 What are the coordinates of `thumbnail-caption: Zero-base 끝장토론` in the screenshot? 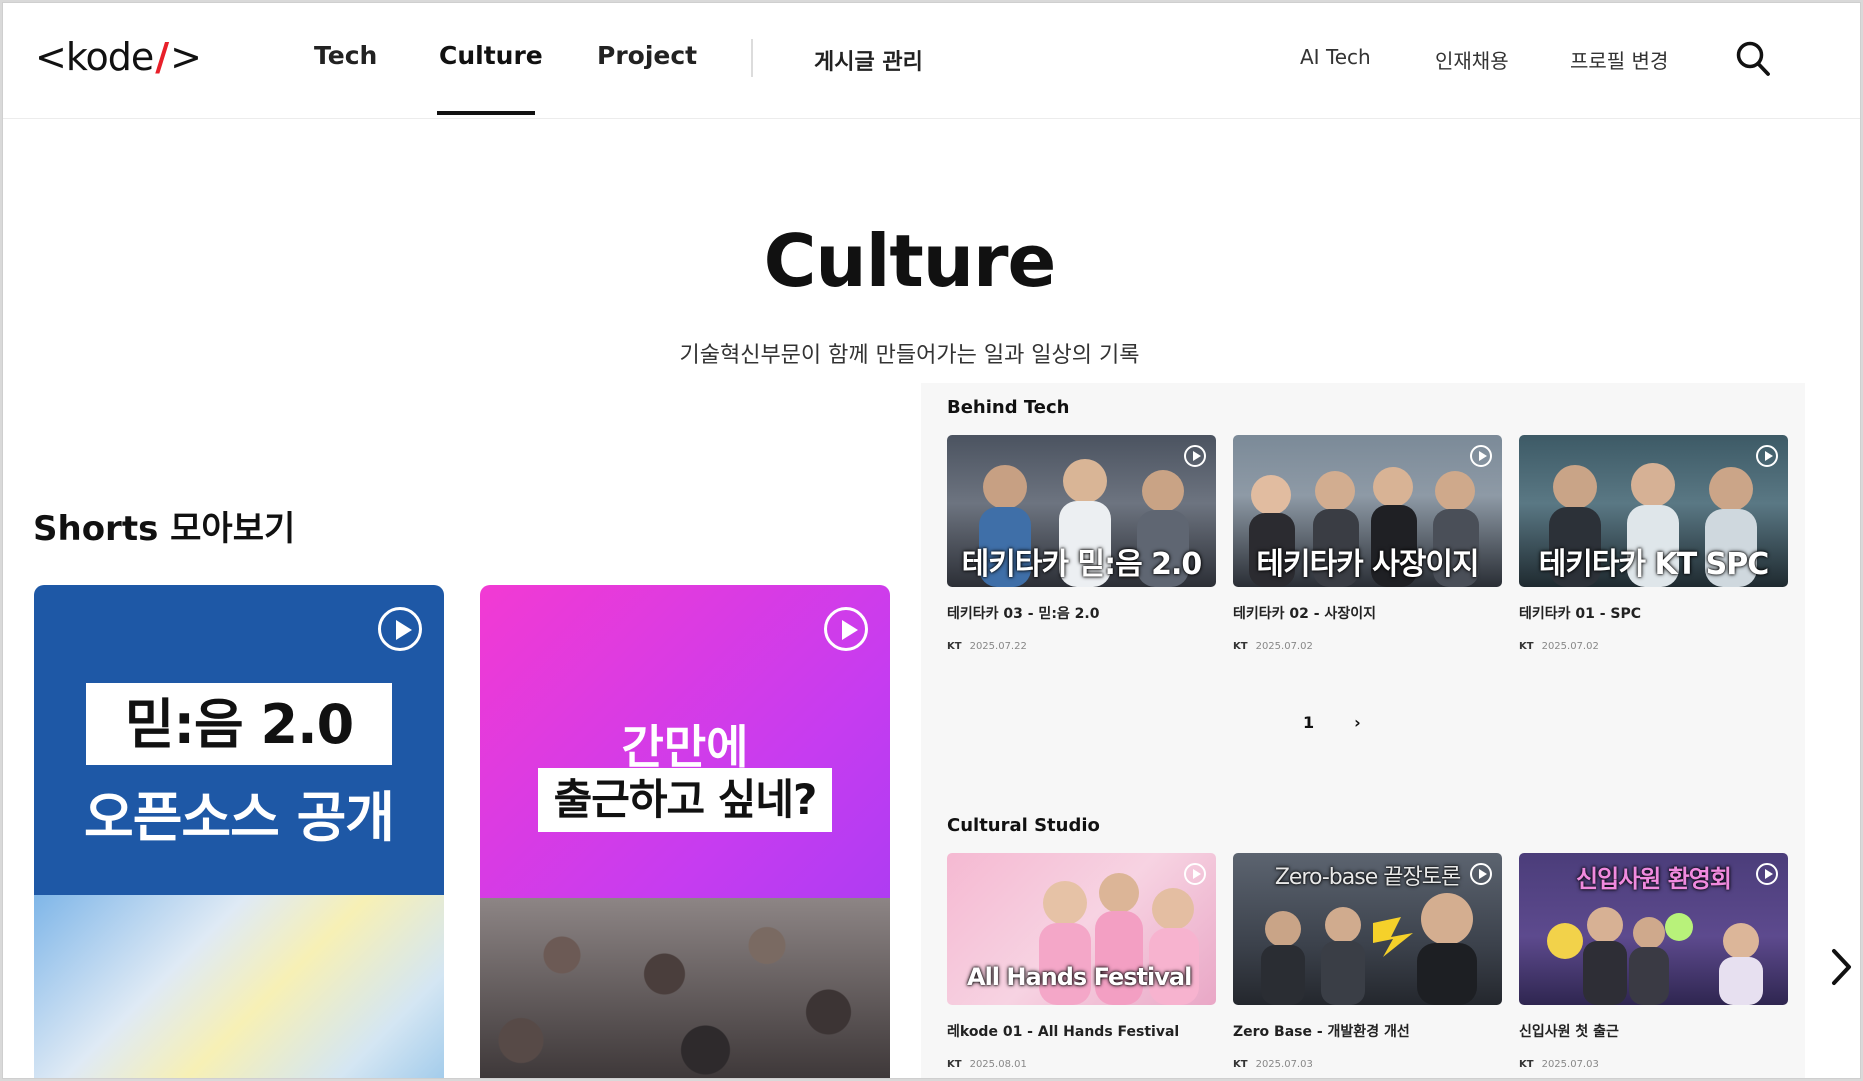 It's located at (1367, 877).